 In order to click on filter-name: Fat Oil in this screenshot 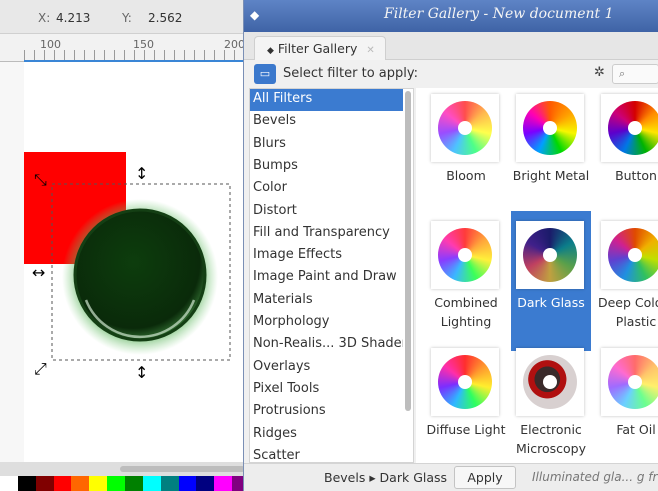, I will do `click(636, 429)`.